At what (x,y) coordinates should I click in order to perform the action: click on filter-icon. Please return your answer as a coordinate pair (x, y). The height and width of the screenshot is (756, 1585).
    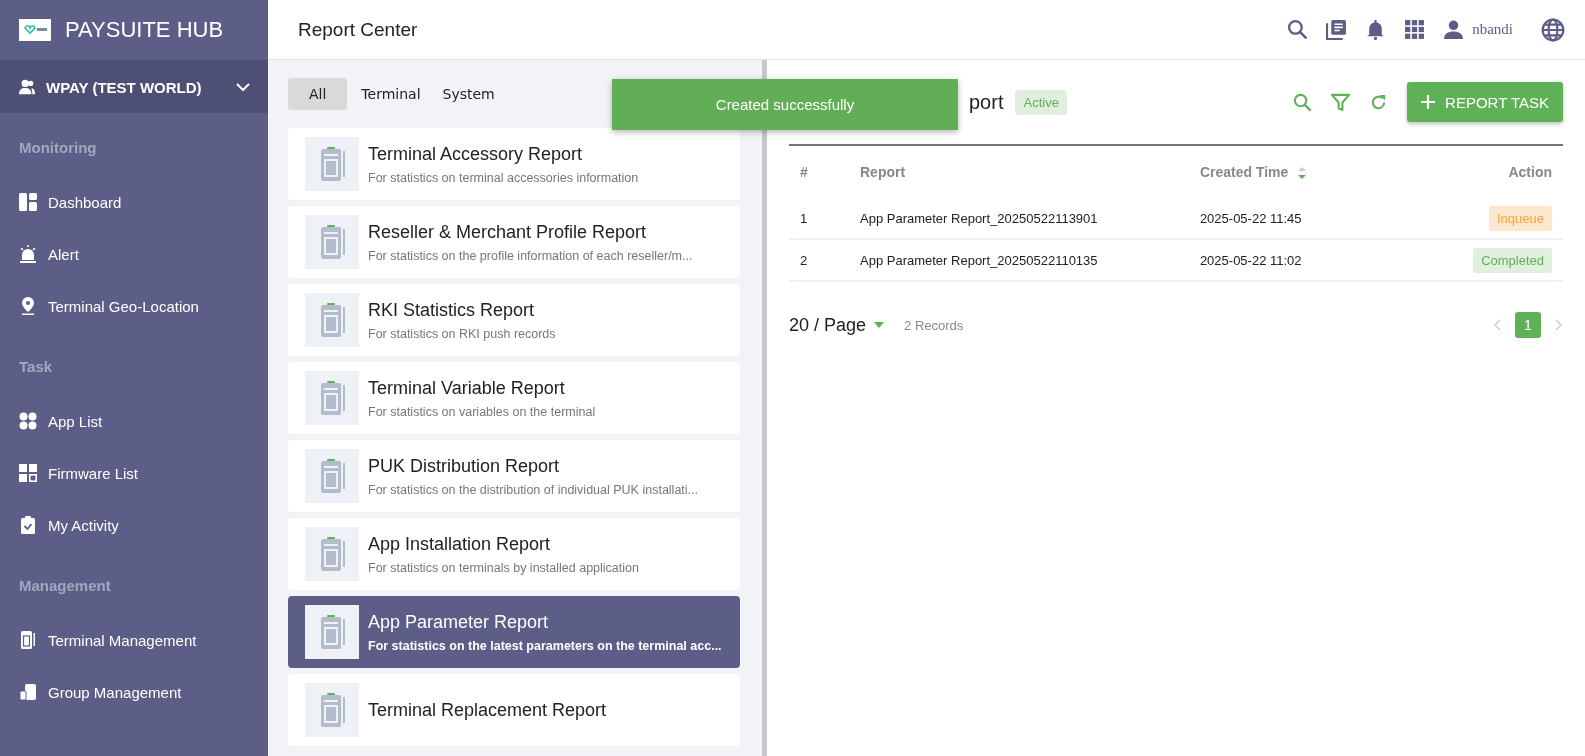
    Looking at the image, I should click on (1341, 102).